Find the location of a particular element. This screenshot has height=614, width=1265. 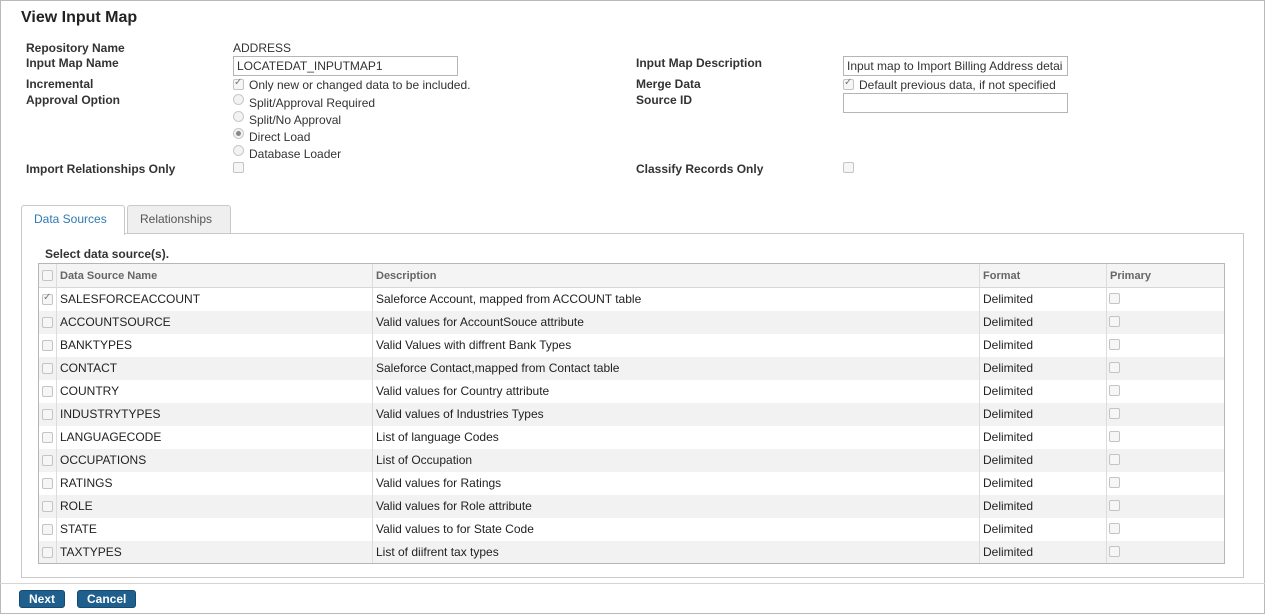

data-source-name: COUNTRY is located at coordinates (214, 391).